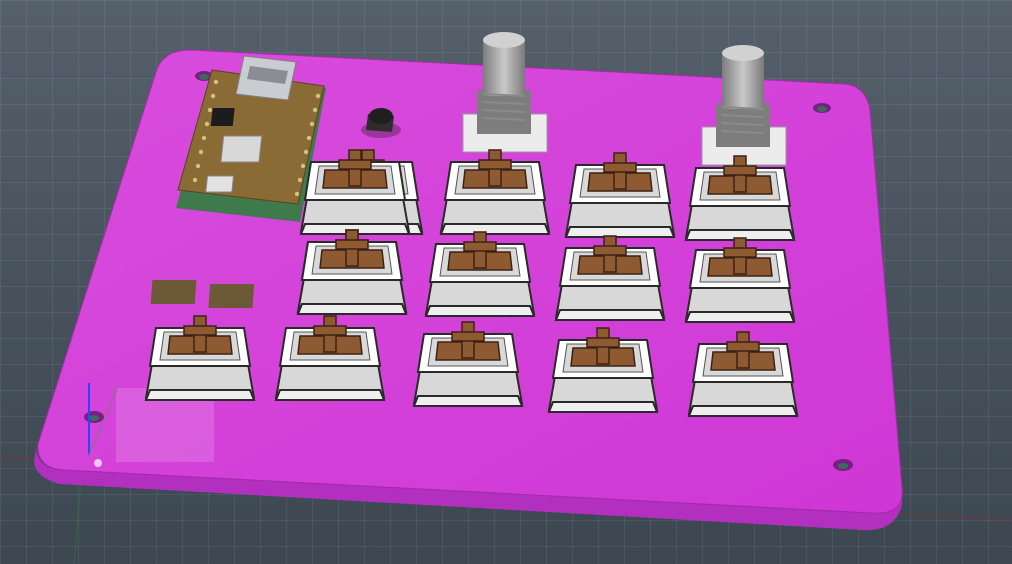 This screenshot has height=564, width=1012. What do you see at coordinates (266, 78) in the screenshot?
I see `usb-c-connector` at bounding box center [266, 78].